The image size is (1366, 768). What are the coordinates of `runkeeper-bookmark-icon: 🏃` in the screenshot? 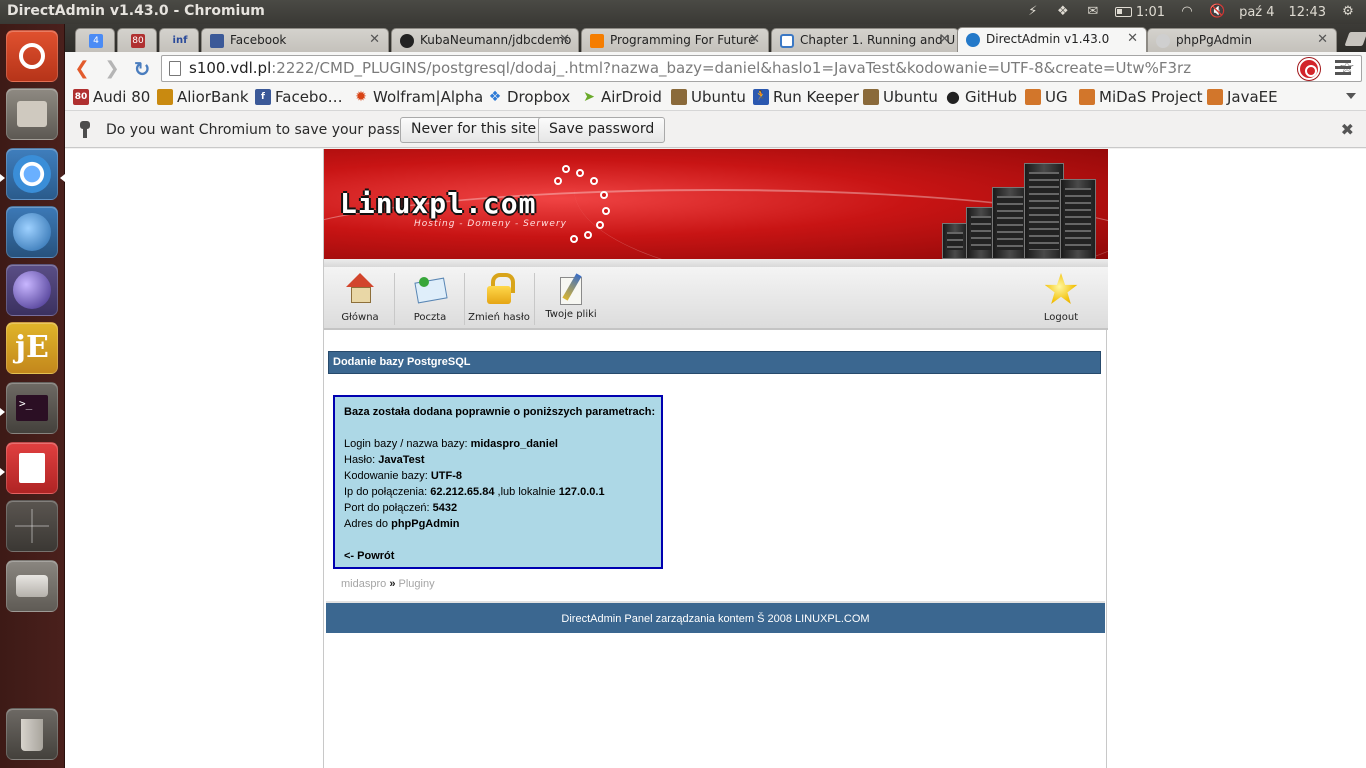 It's located at (761, 97).